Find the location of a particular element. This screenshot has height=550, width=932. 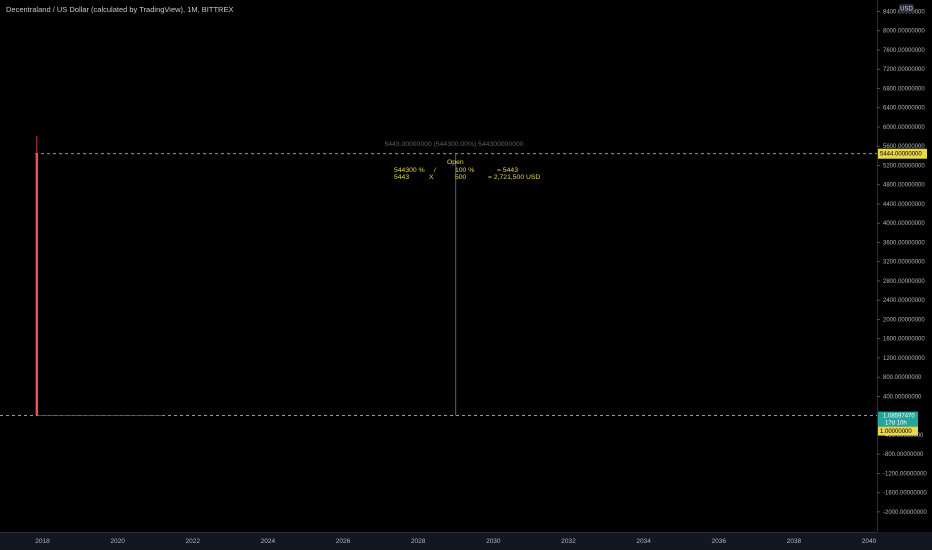

candle-body is located at coordinates (37, 284).